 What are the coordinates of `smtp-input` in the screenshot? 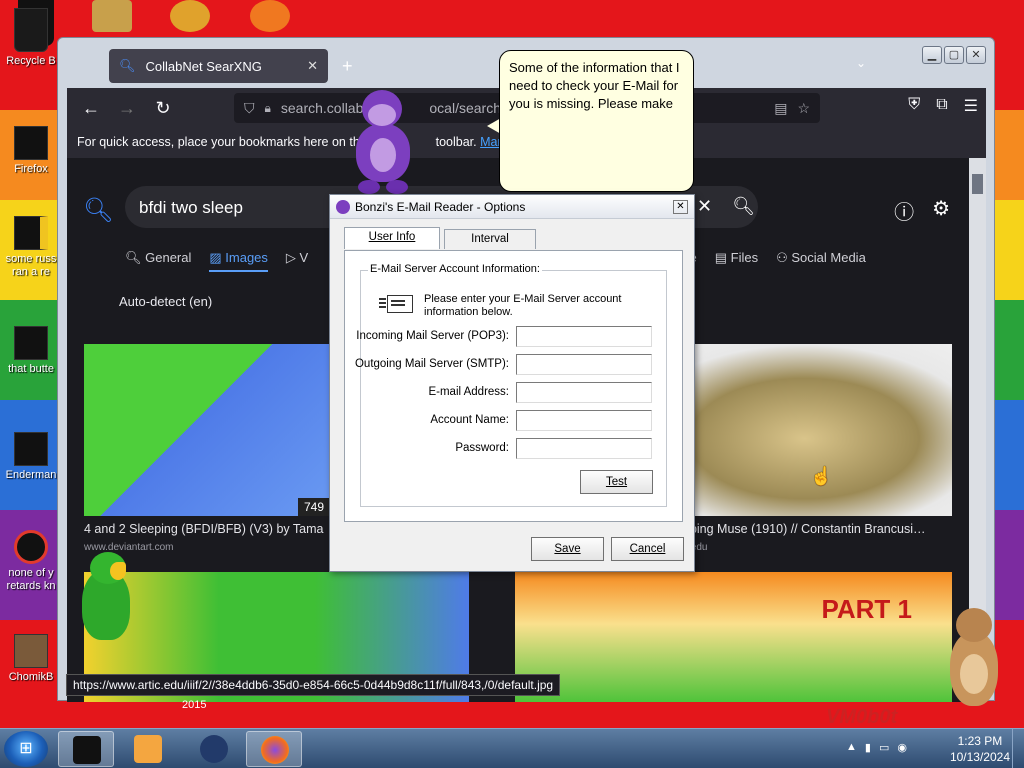 It's located at (584, 364).